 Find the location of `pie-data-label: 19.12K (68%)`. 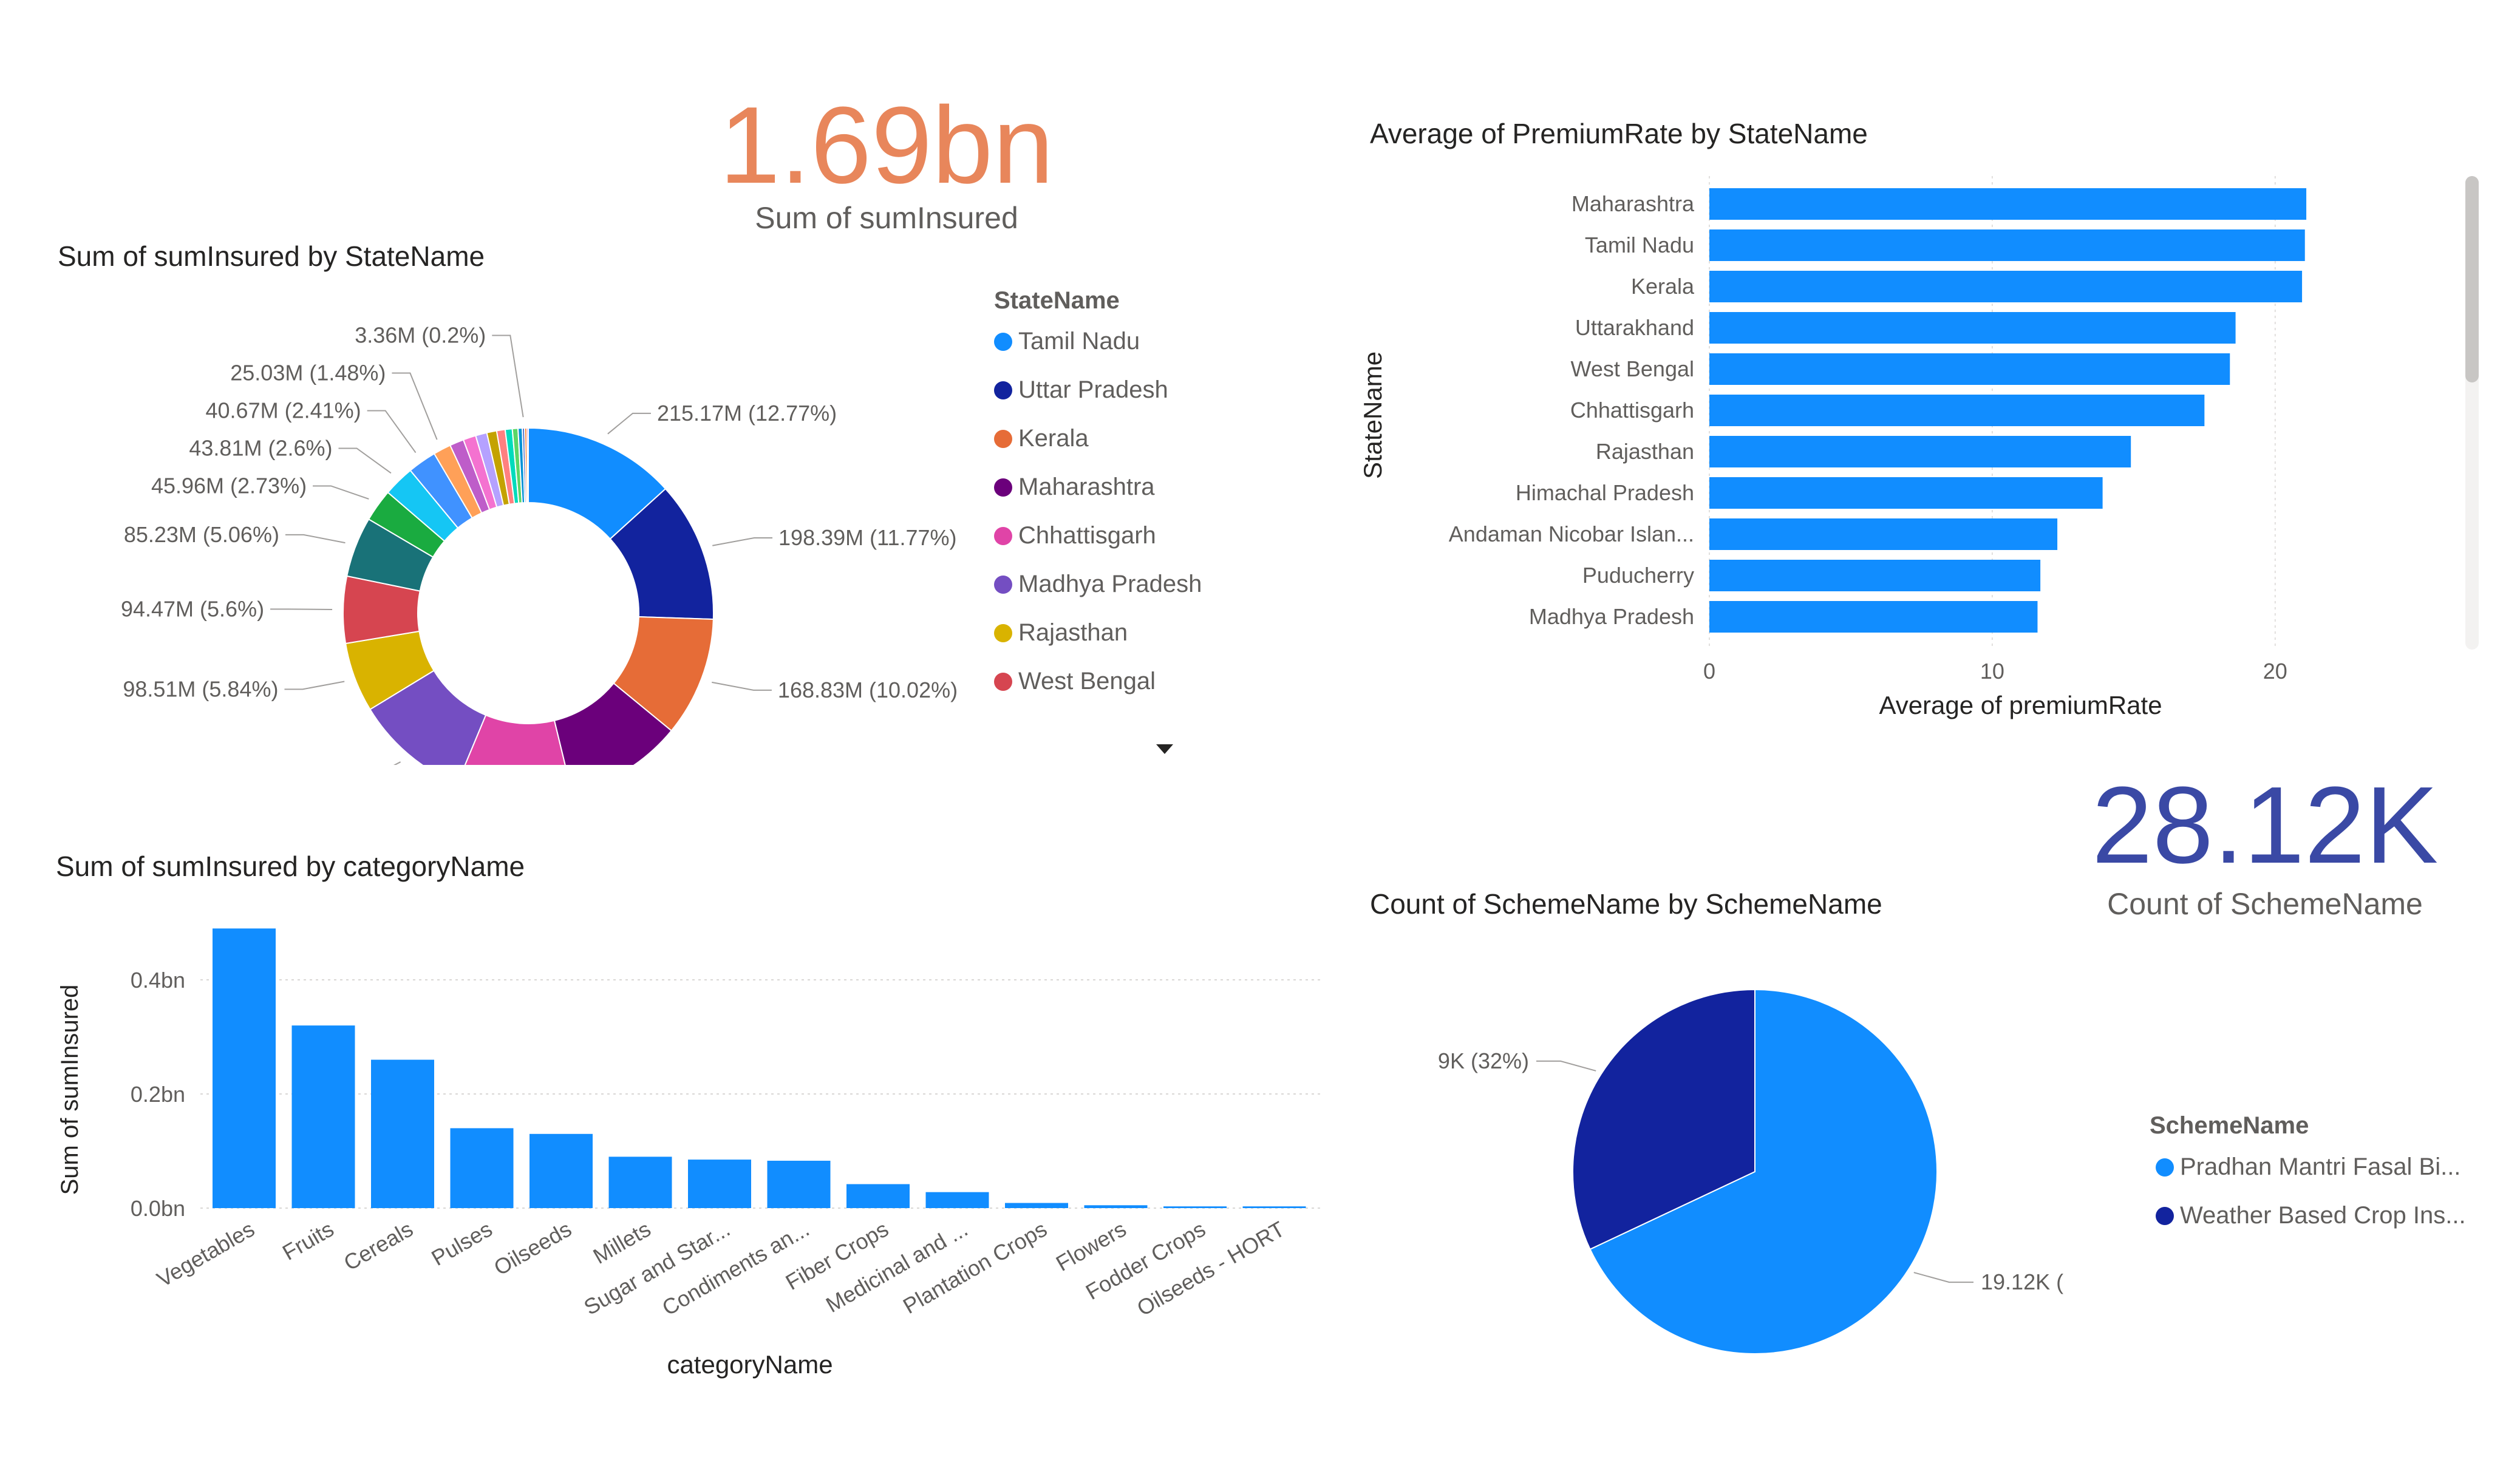

pie-data-label: 19.12K (68%) is located at coordinates (2023, 1281).